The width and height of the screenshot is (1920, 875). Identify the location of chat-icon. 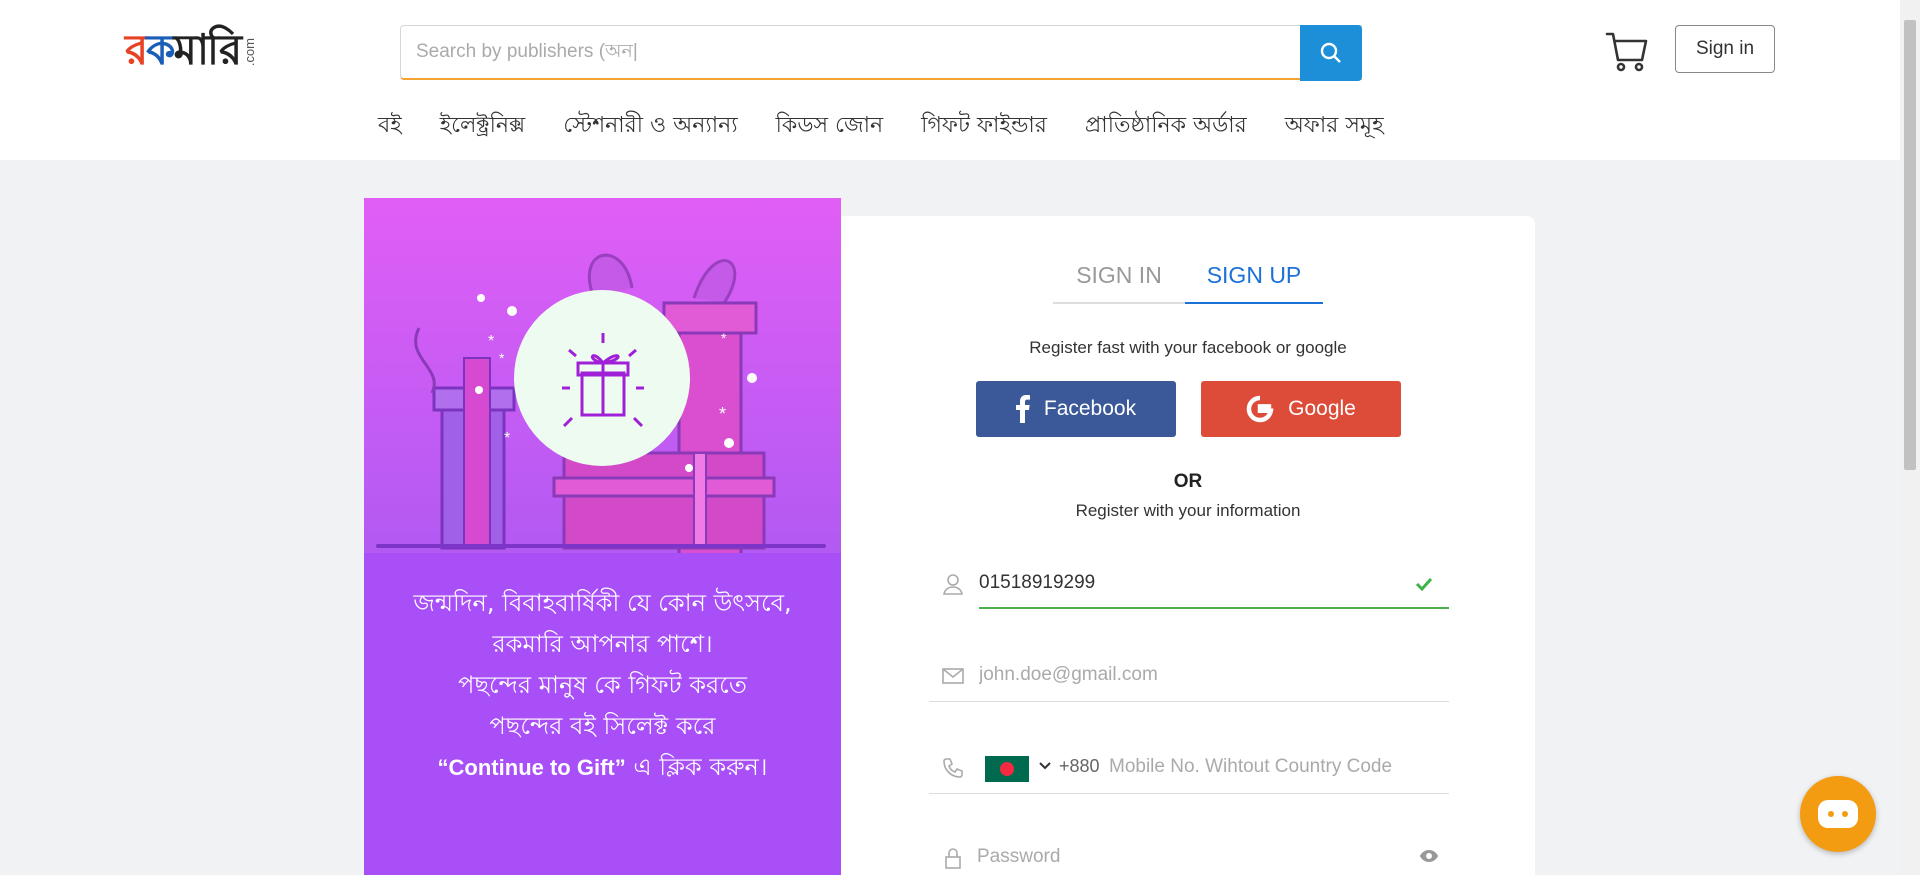
(1838, 814).